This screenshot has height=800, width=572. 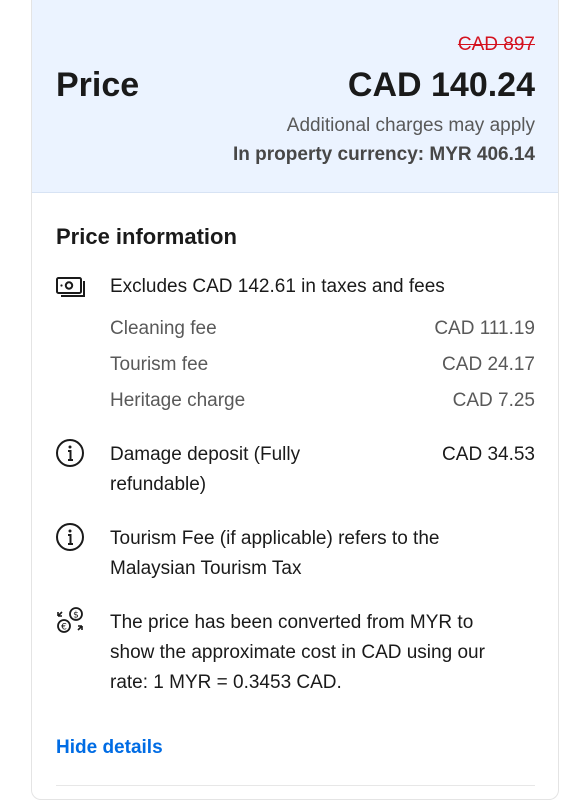 I want to click on fee-label-heritage: Heritage charge, so click(x=178, y=400).